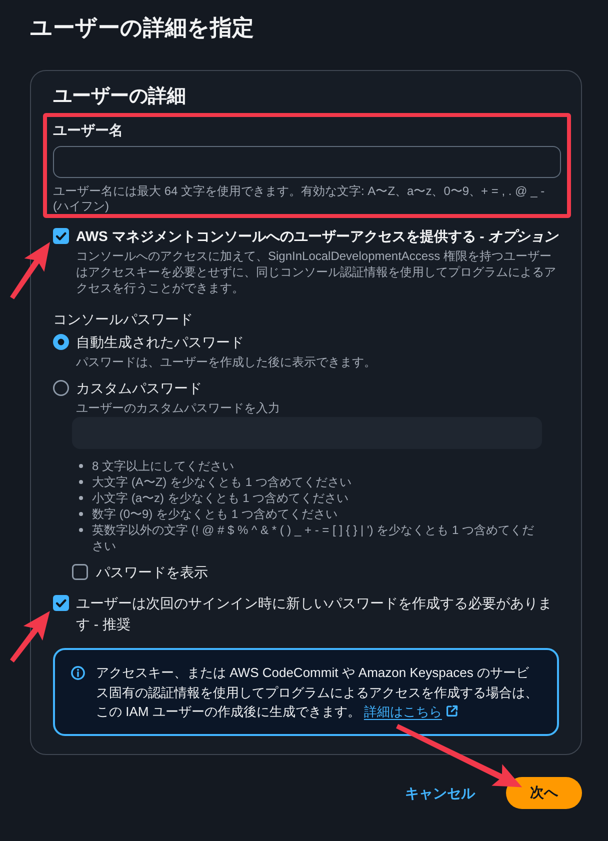  I want to click on section-heading: ユーザーの詳細, so click(120, 96).